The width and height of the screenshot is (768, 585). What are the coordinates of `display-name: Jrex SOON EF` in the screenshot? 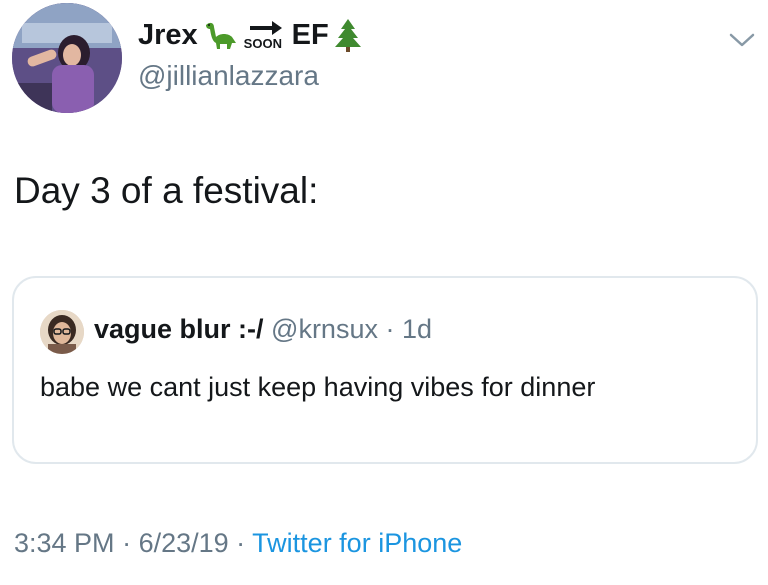 It's located at (250, 35).